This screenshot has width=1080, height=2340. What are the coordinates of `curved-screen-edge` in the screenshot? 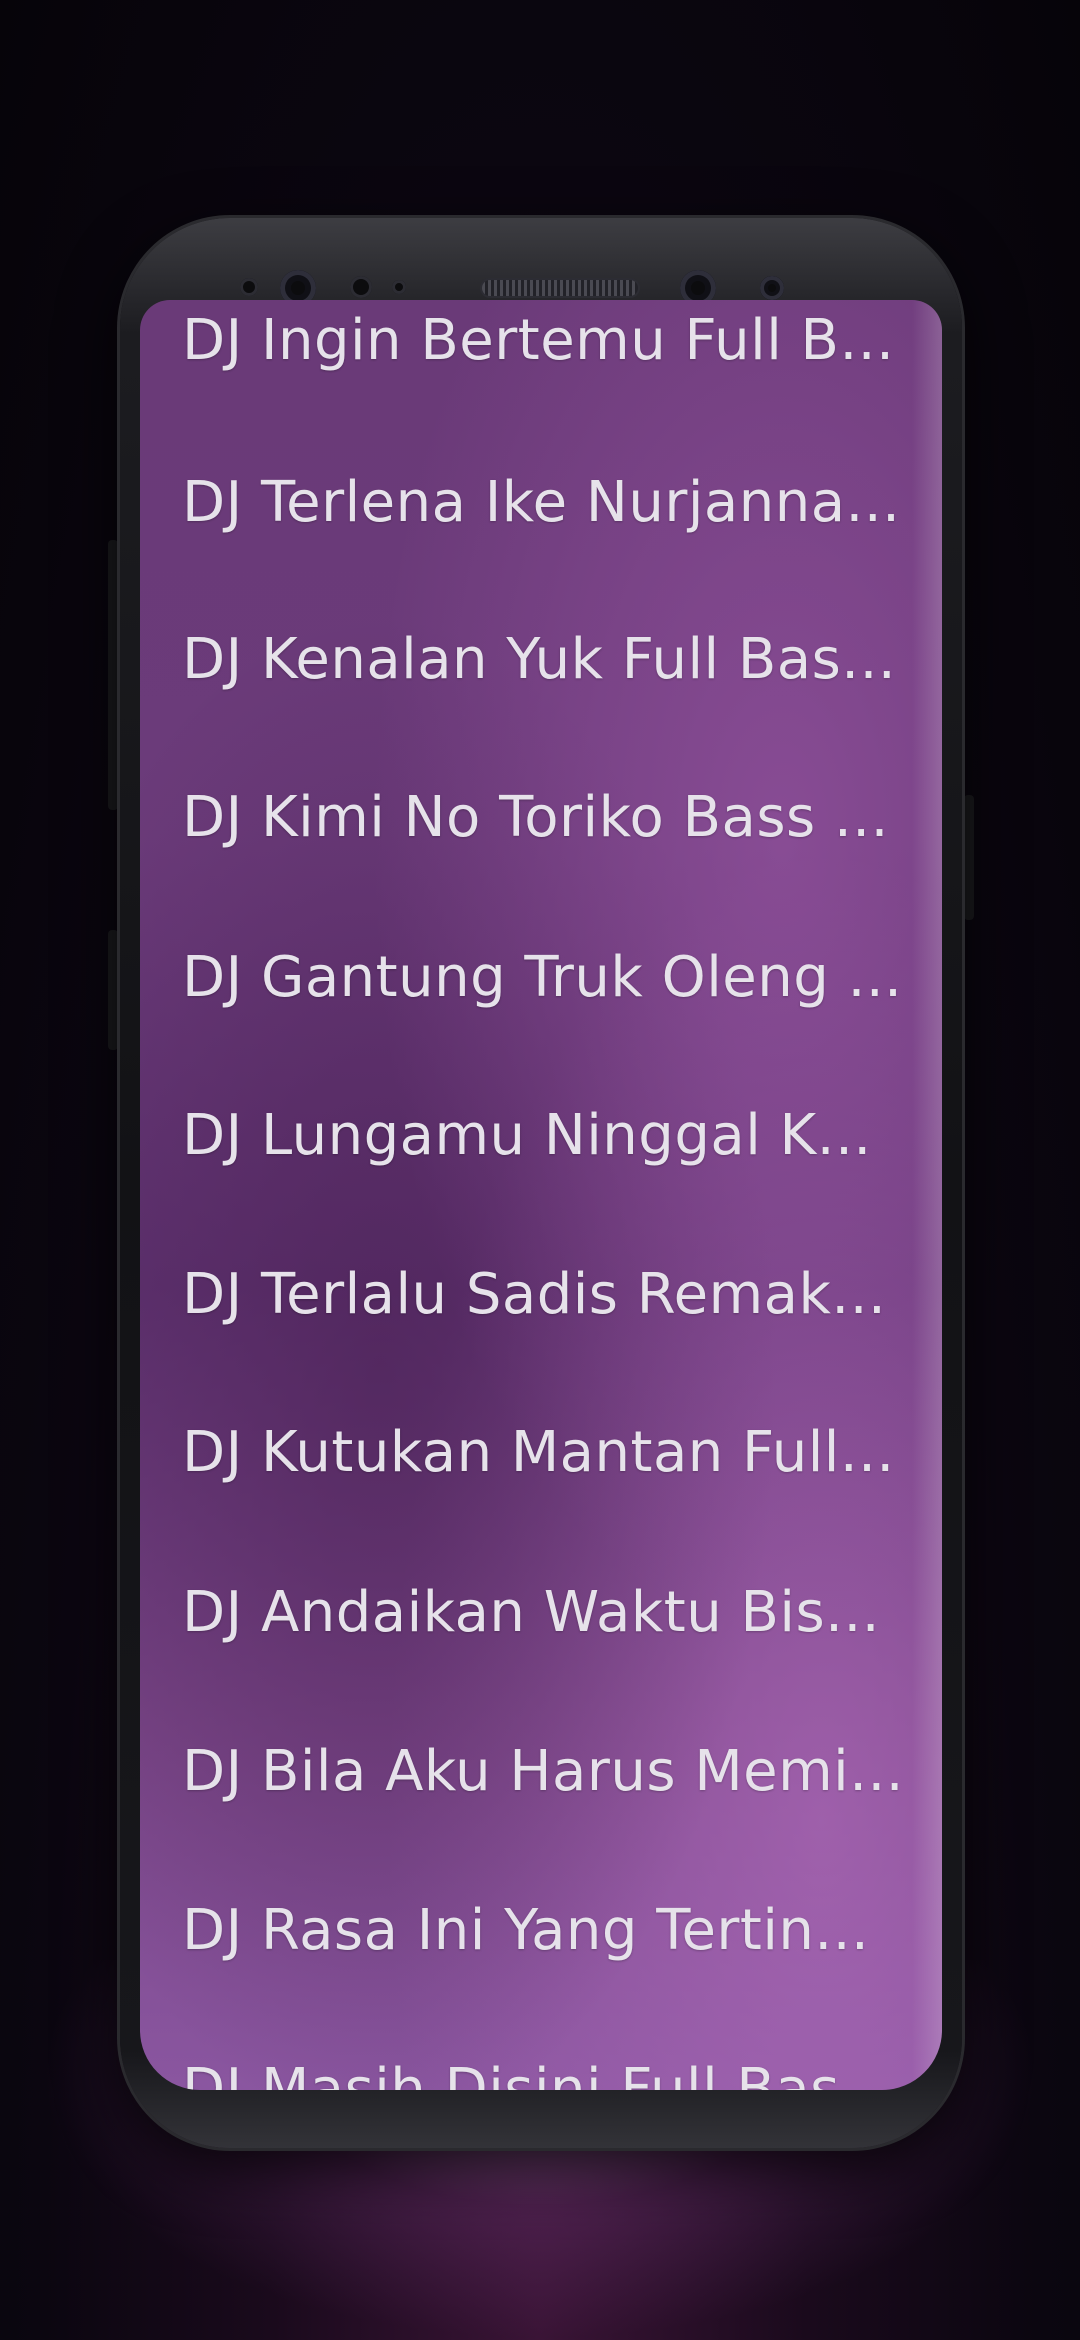 It's located at (927, 1195).